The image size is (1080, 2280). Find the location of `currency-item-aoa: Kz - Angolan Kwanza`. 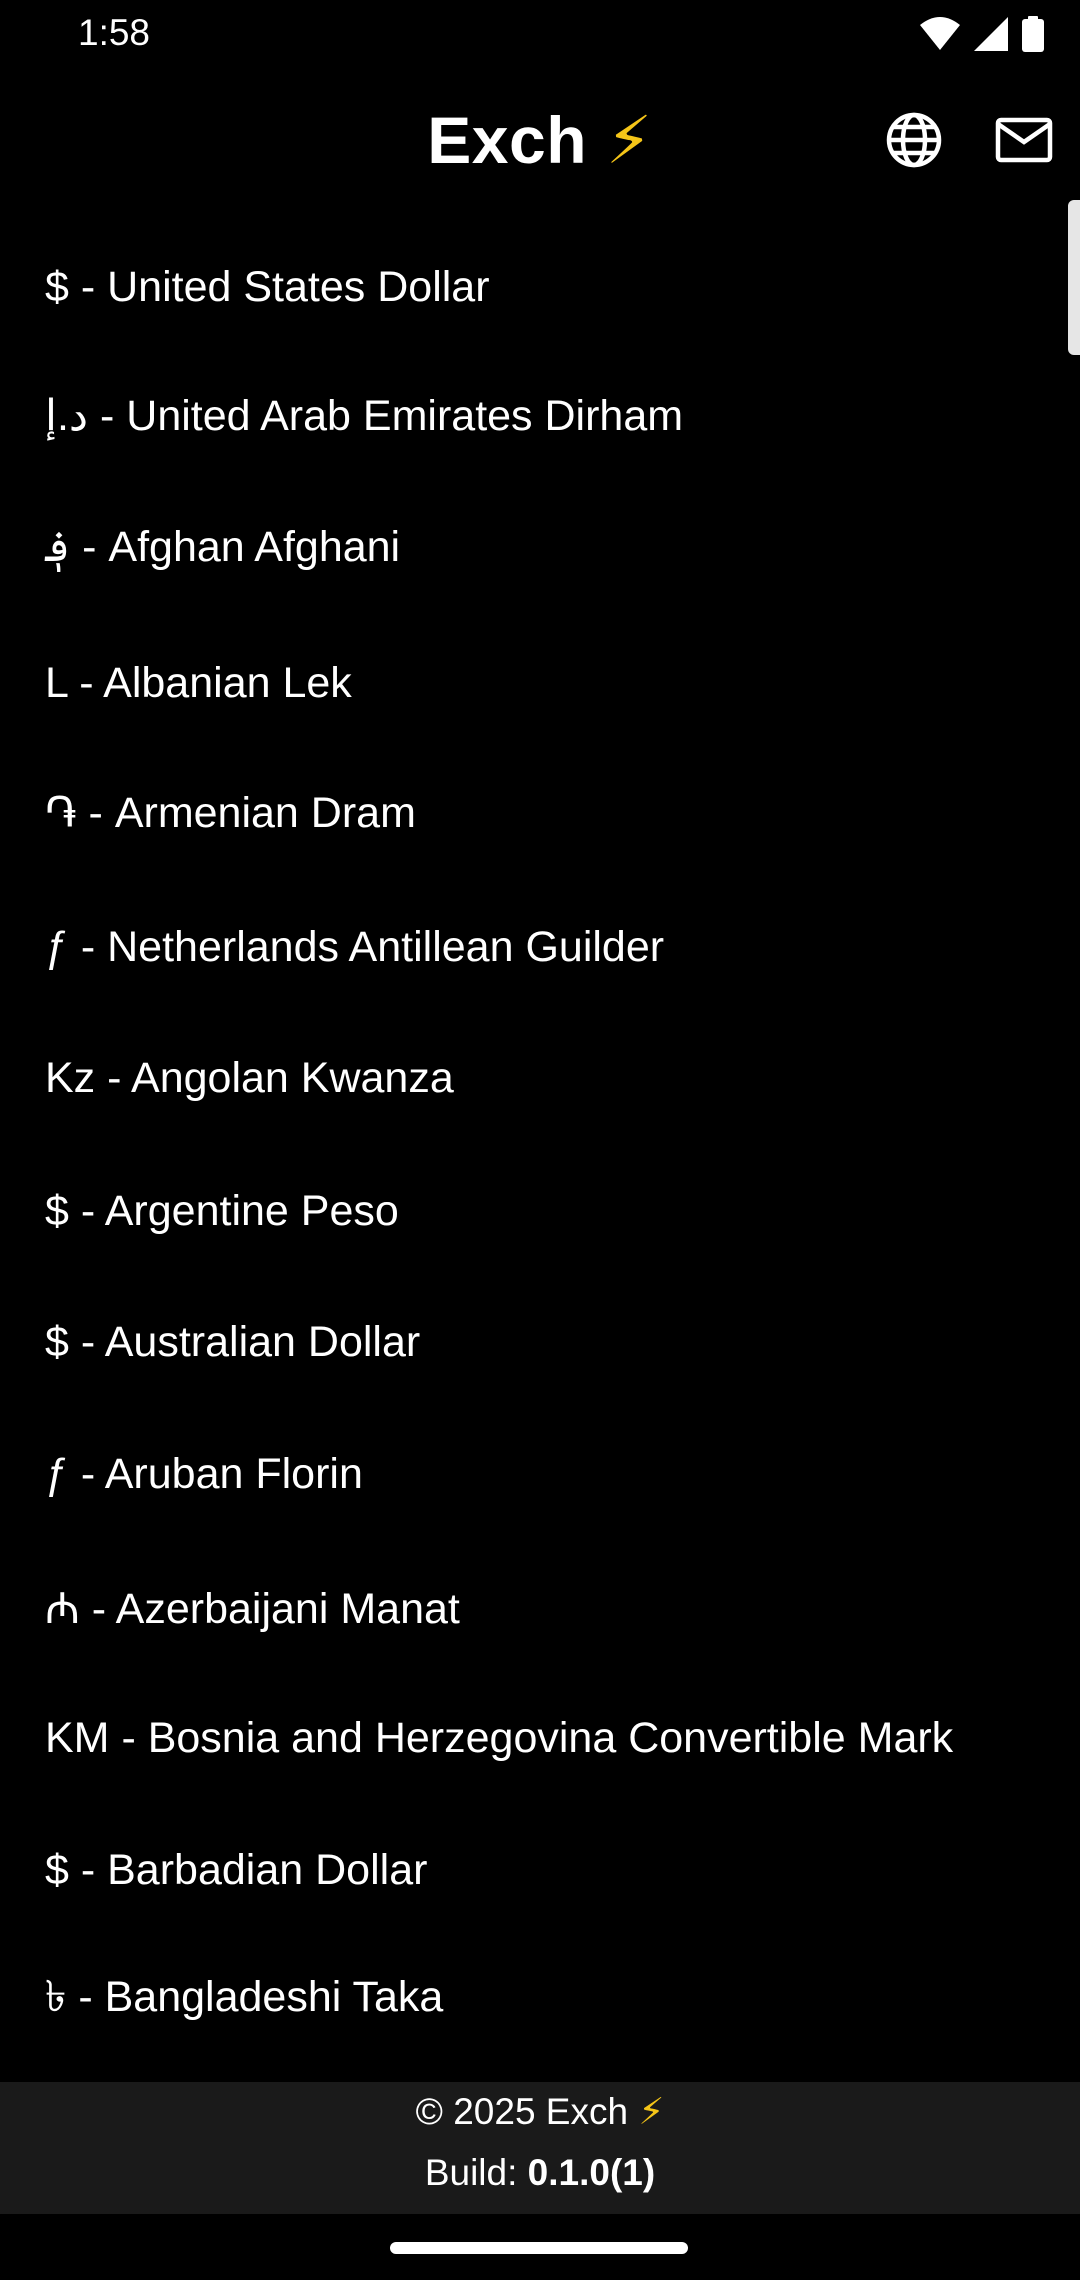

currency-item-aoa: Kz - Angolan Kwanza is located at coordinates (530, 1078).